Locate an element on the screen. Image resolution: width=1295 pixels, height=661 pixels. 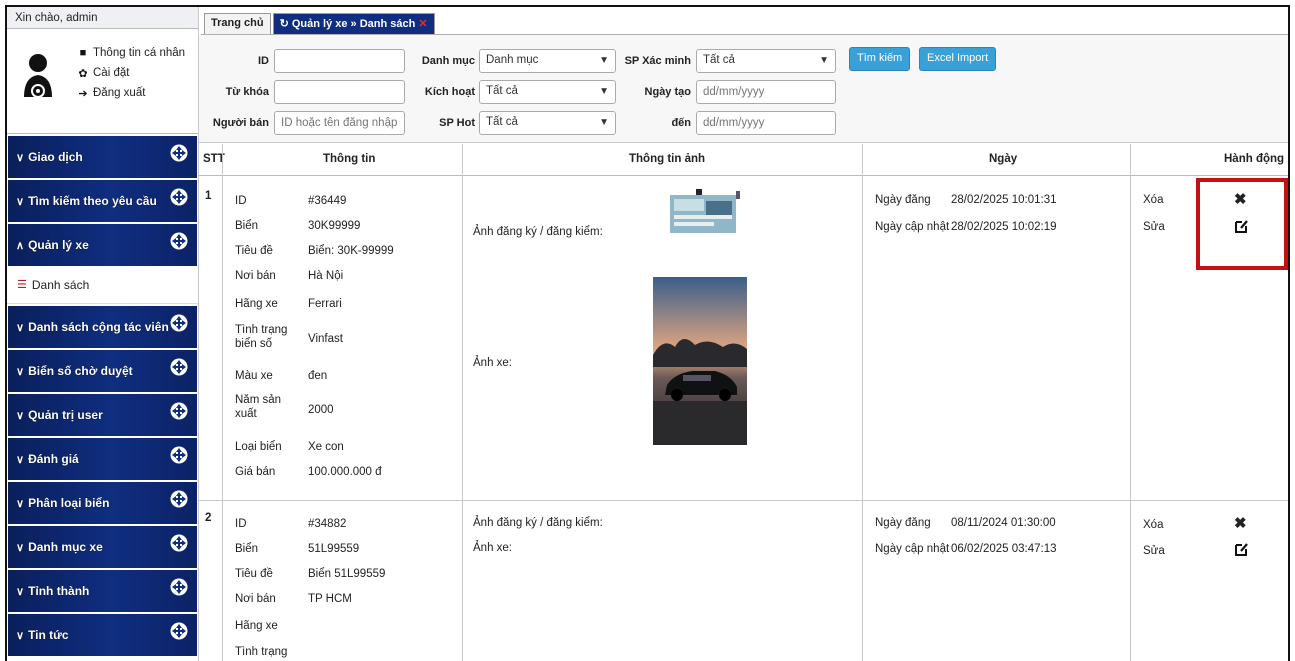
category-value: Danh mục is located at coordinates (512, 60).